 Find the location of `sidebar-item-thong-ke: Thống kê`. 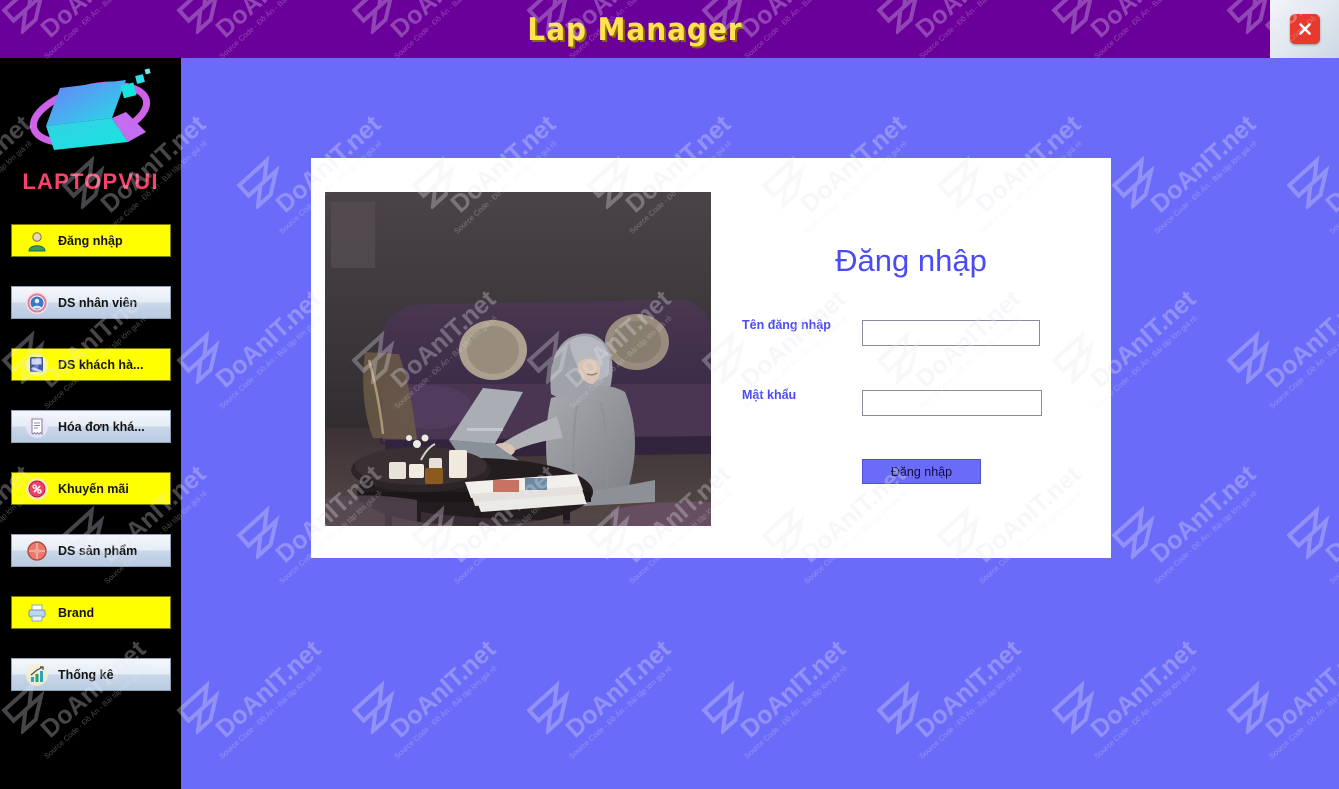

sidebar-item-thong-ke: Thống kê is located at coordinates (91, 674).